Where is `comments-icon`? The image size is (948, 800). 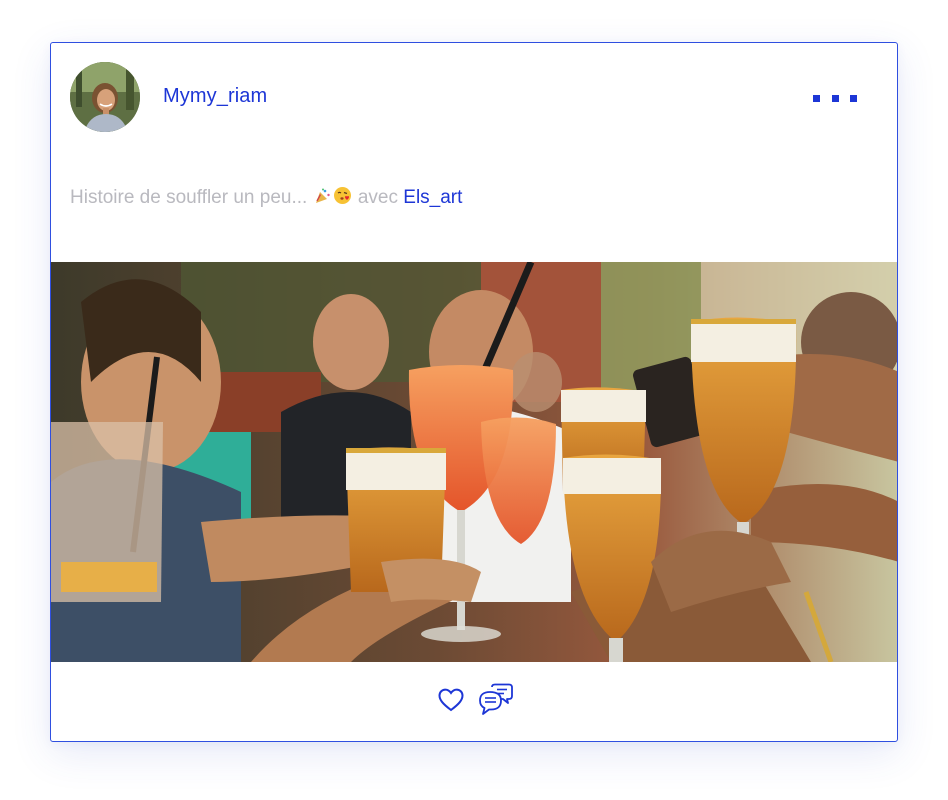
comments-icon is located at coordinates (496, 699).